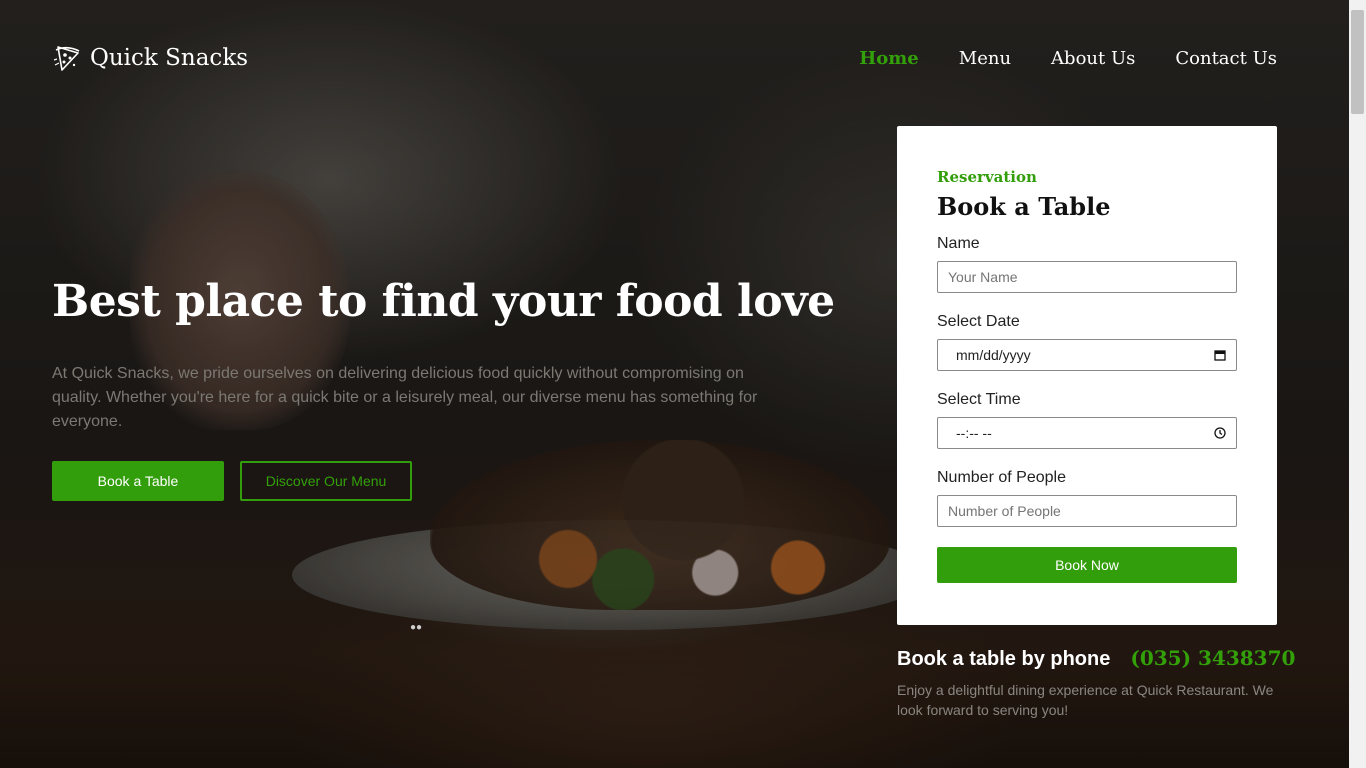 This screenshot has height=768, width=1366. What do you see at coordinates (1004, 659) in the screenshot?
I see `phone-label: Book a table by phone` at bounding box center [1004, 659].